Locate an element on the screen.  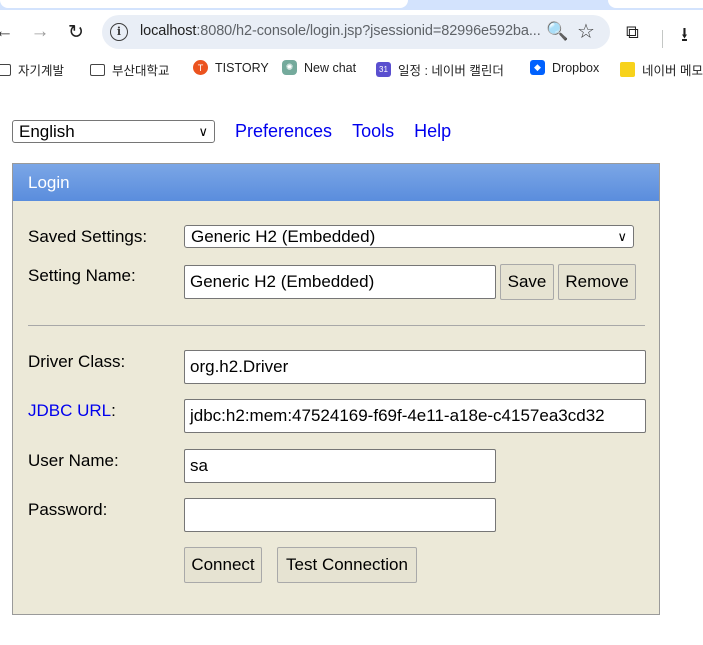
remove-button: Remove is located at coordinates (597, 282).